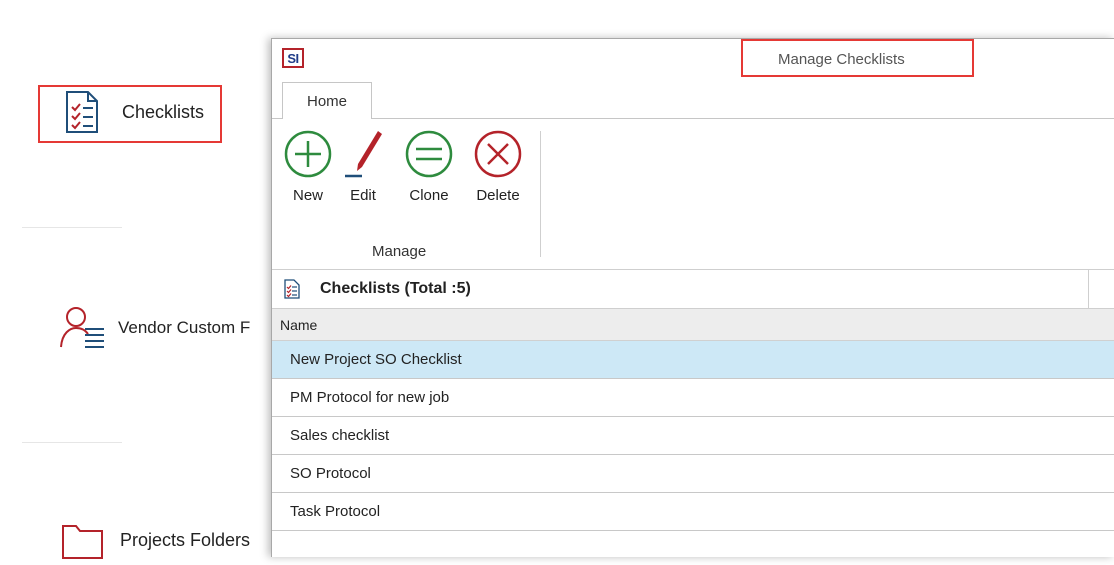  Describe the element at coordinates (185, 539) in the screenshot. I see `sidebar-item-label: Projects Folders` at that location.